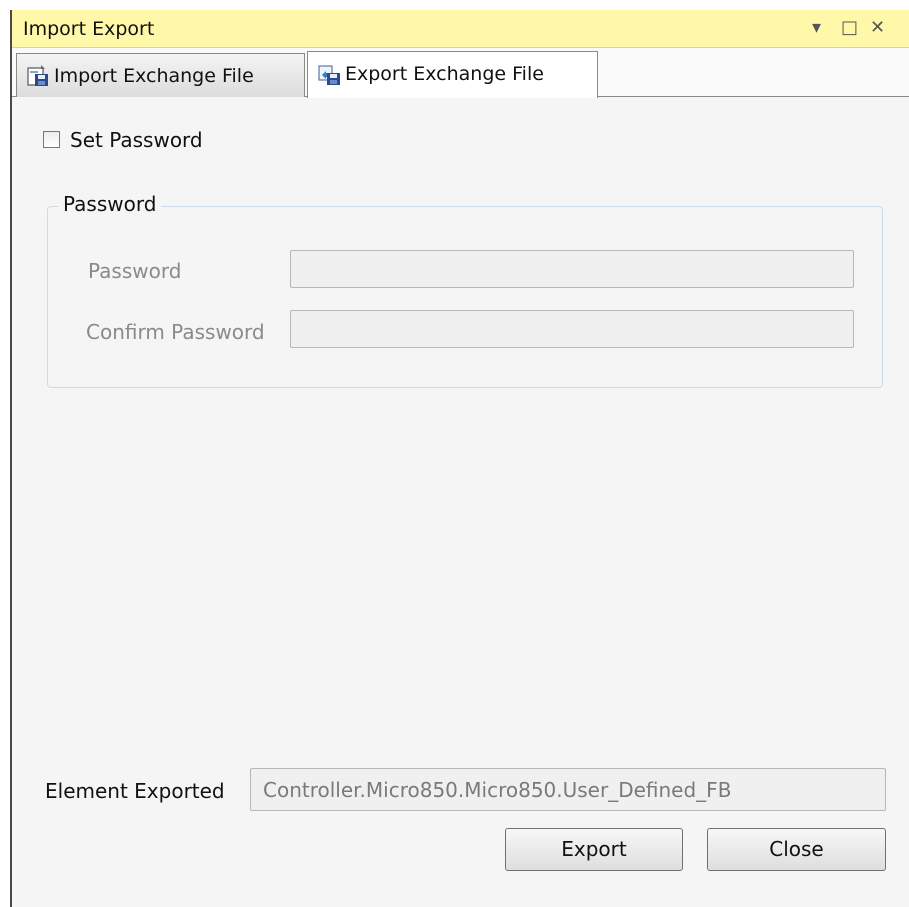  I want to click on set-password-checkbox, so click(51, 139).